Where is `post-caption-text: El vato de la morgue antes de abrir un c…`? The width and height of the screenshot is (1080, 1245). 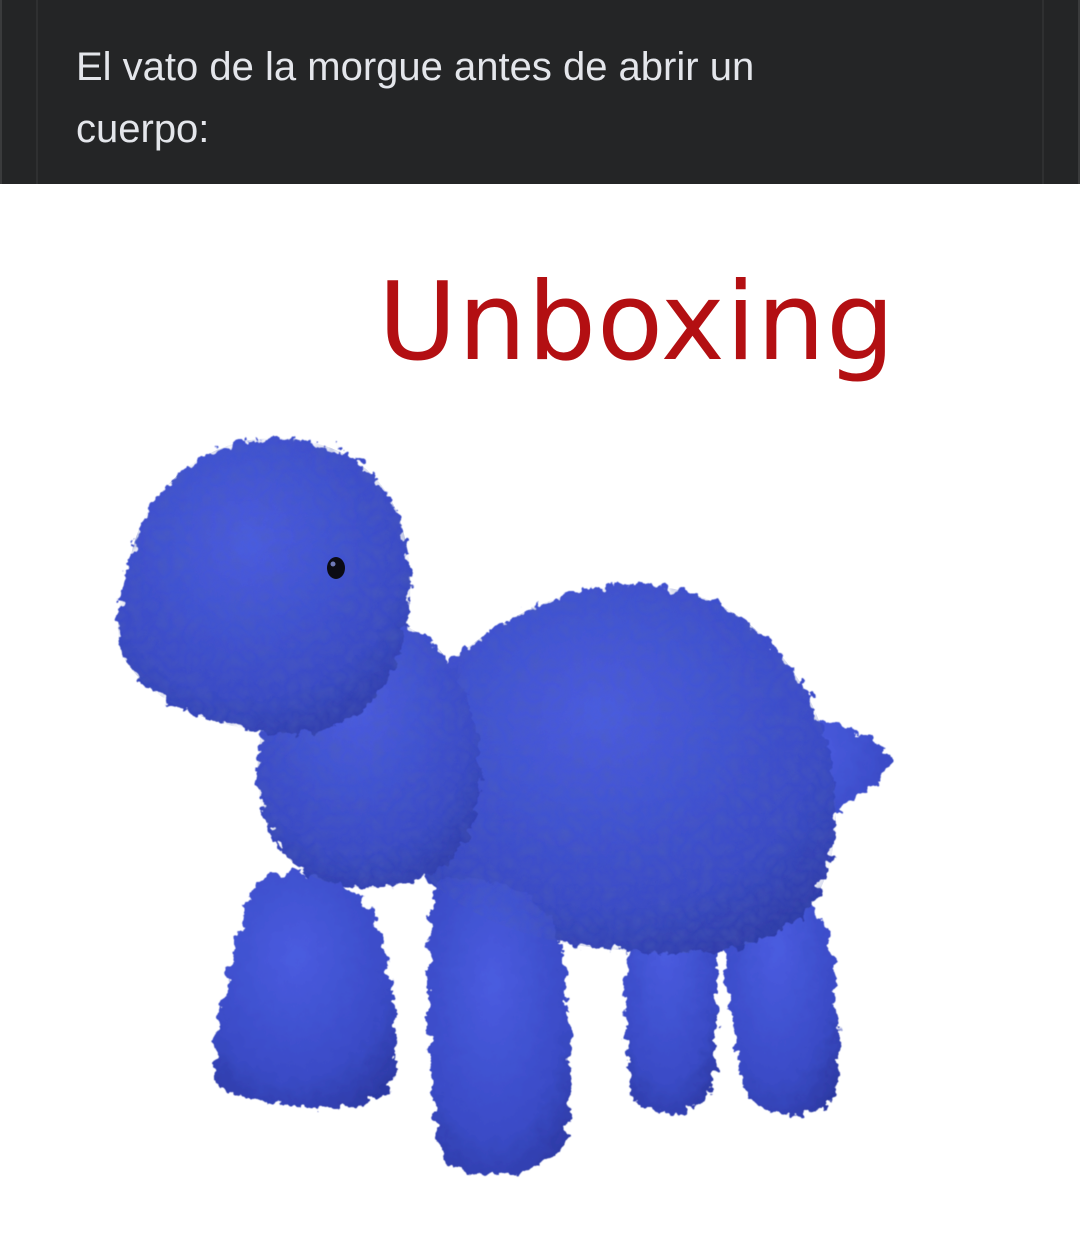 post-caption-text: El vato de la morgue antes de abrir un c… is located at coordinates (415, 98).